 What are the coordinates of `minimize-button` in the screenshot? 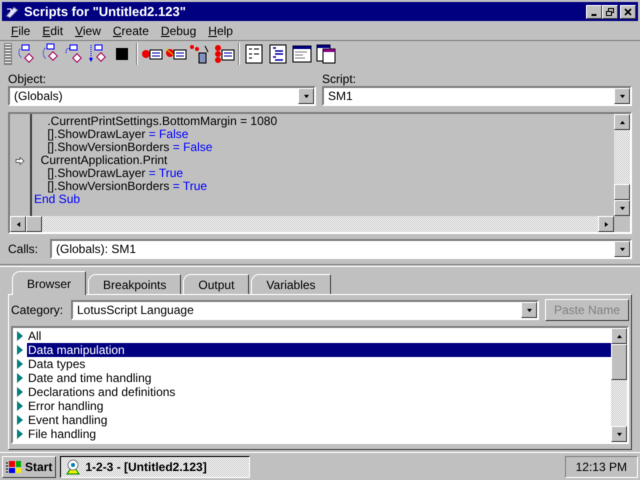 It's located at (594, 11).